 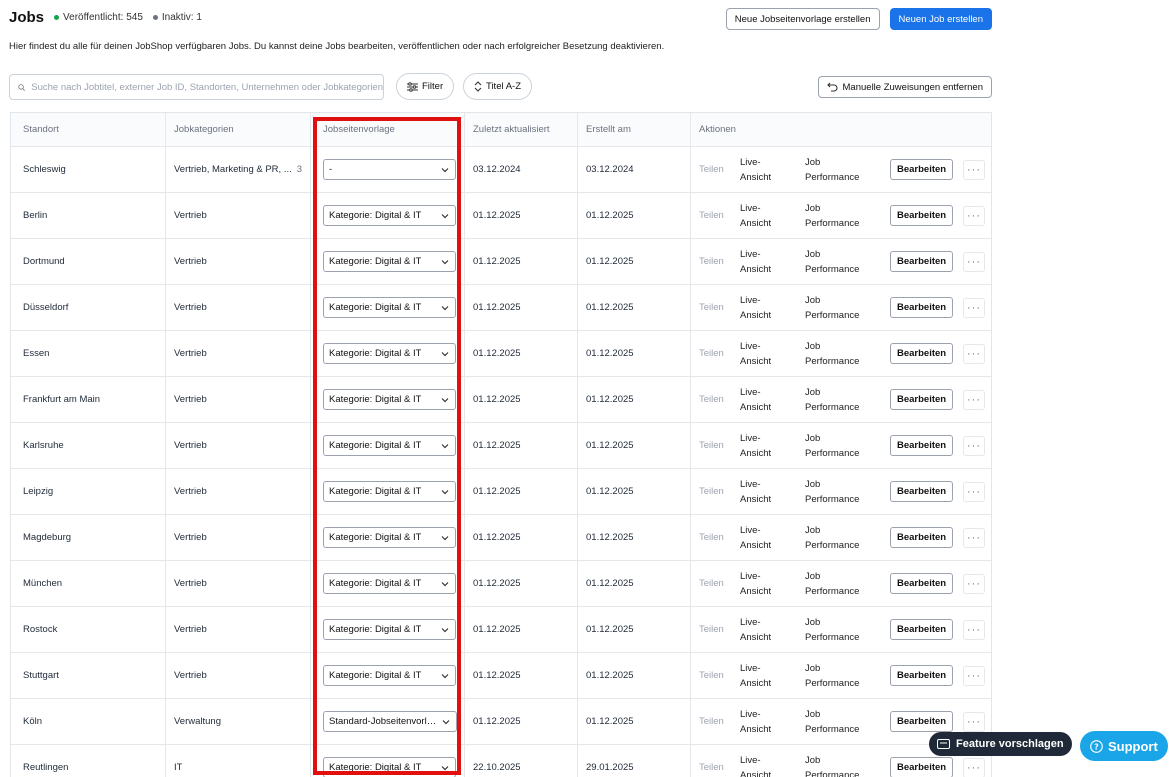 I want to click on sort-button: Titel A-Z, so click(x=498, y=86).